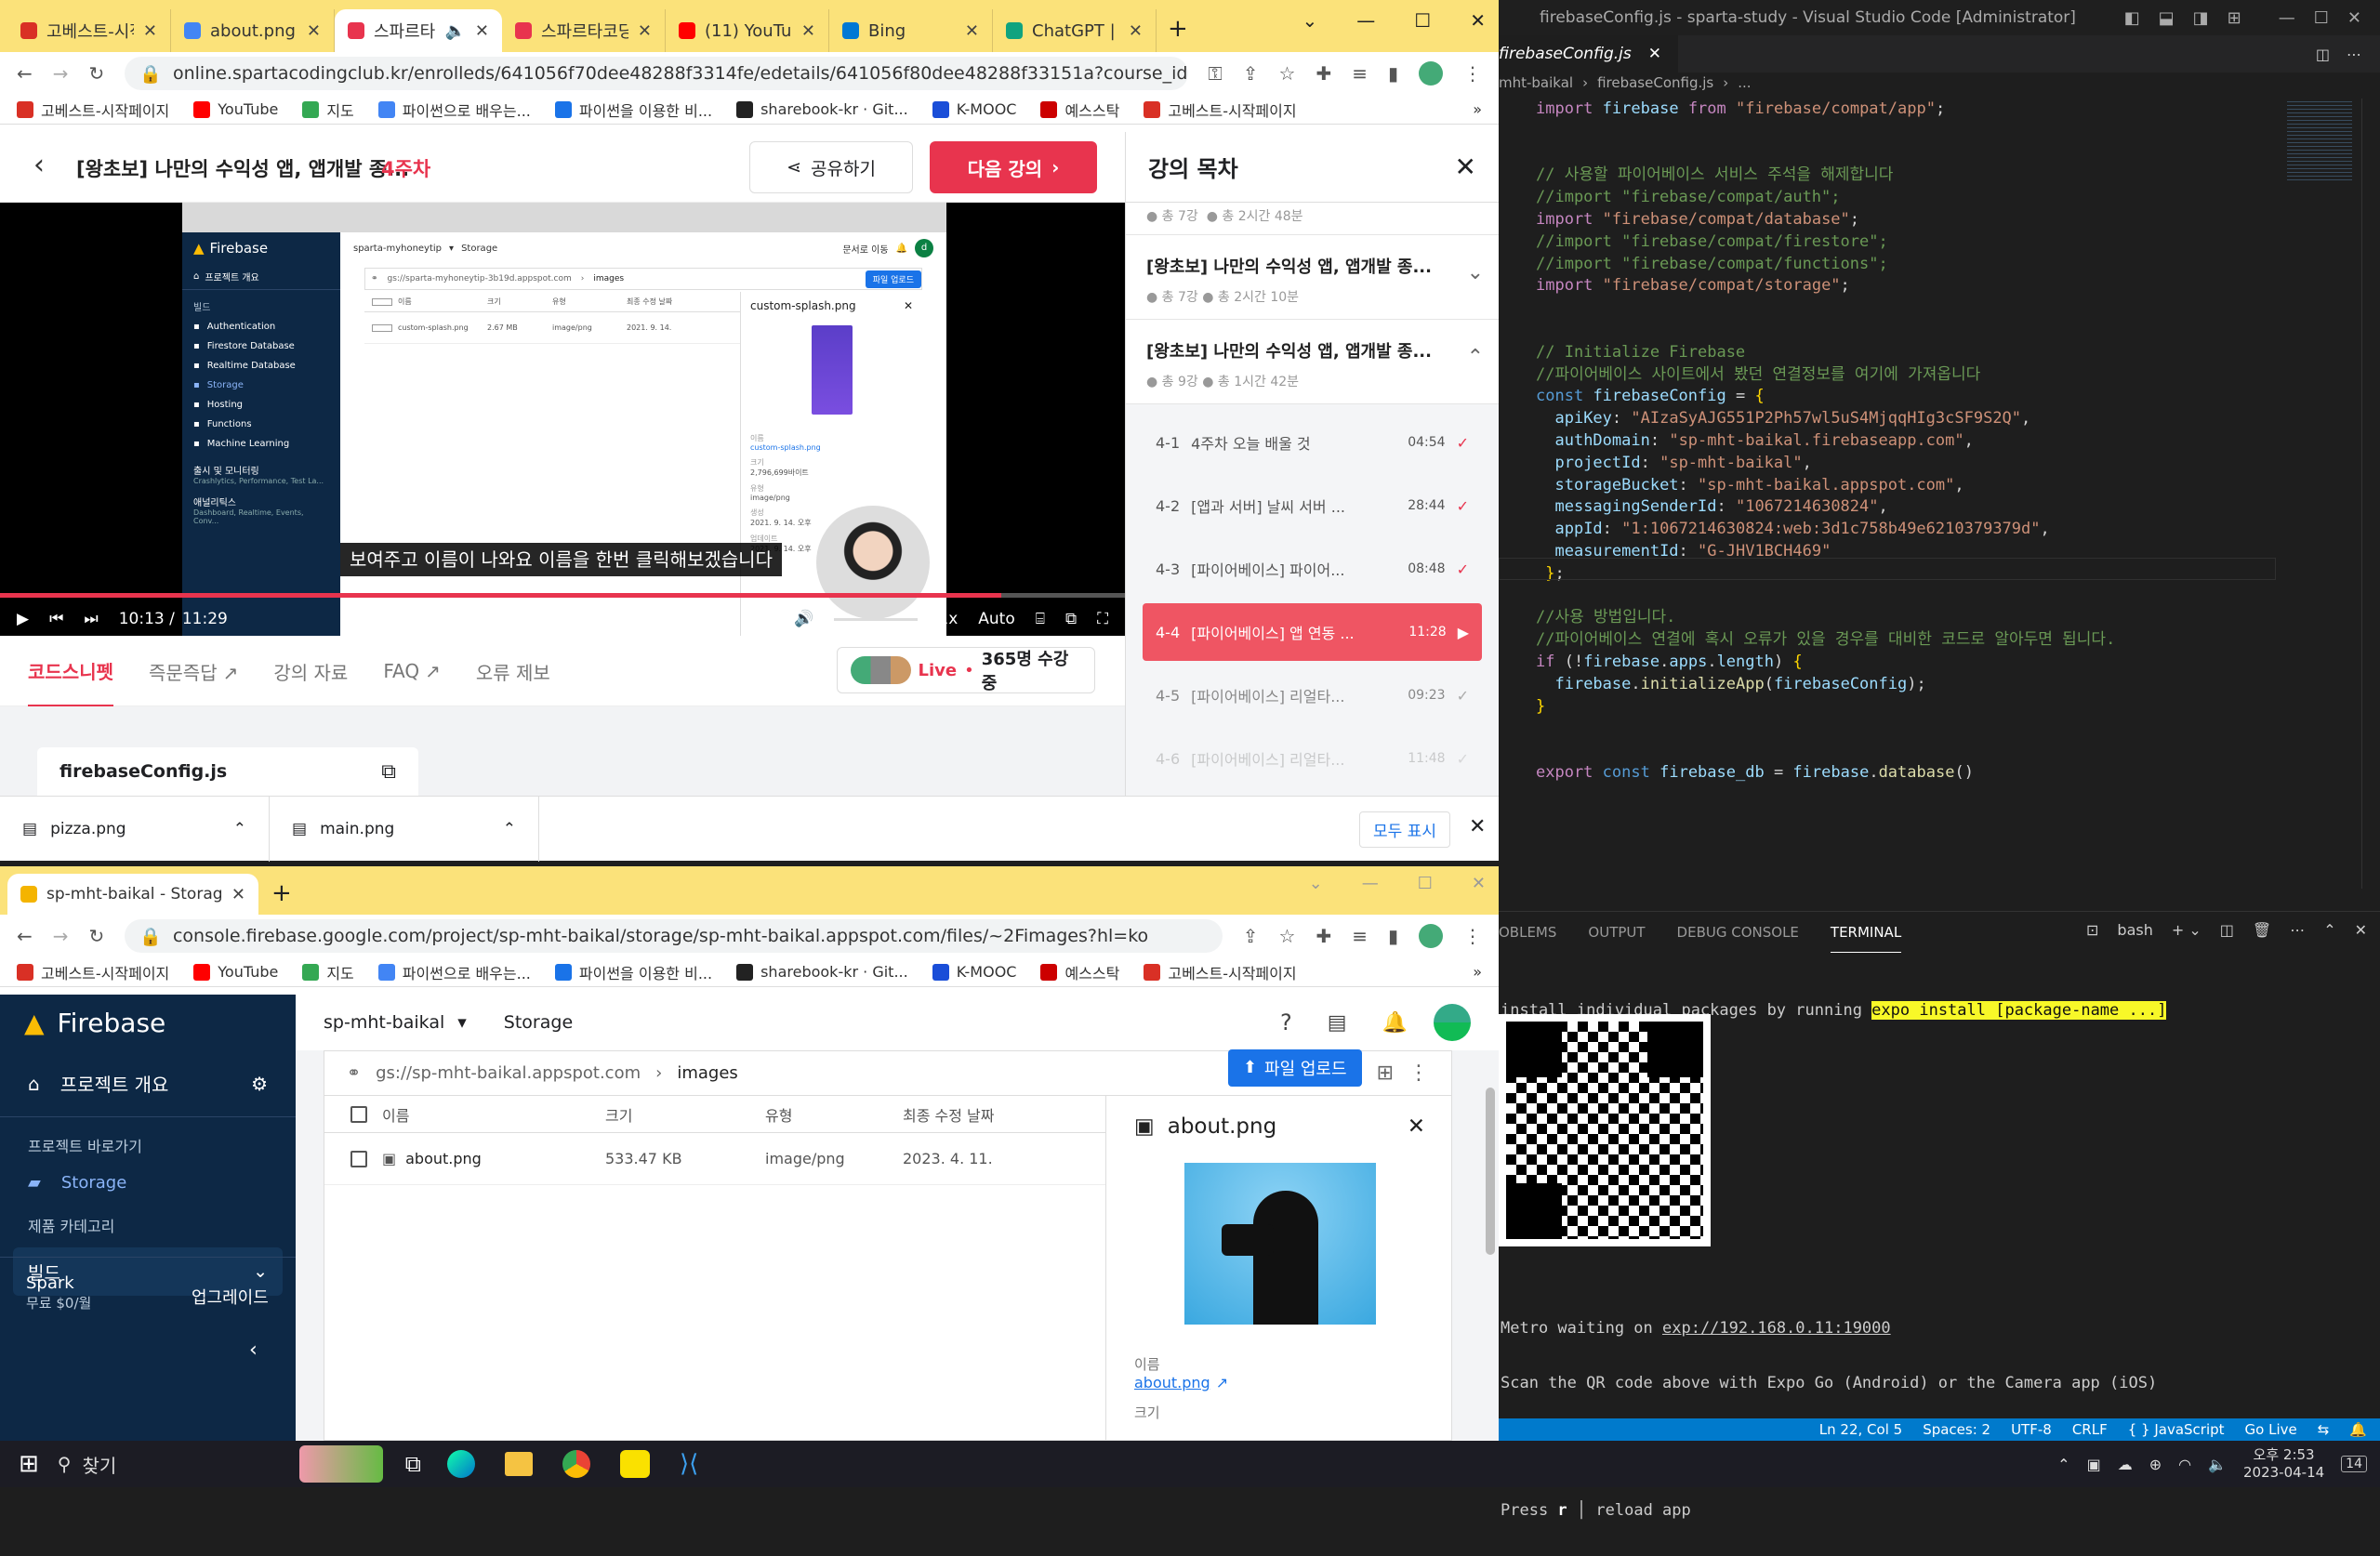 This screenshot has height=1556, width=2380. I want to click on shell-name: bash, so click(2134, 930).